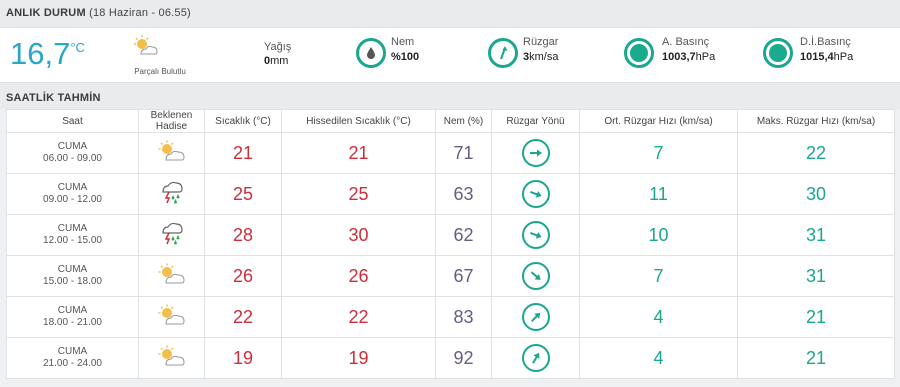  I want to click on table-row: CUMA 09.00 - 12.00 25 25 63 11 30, so click(450, 194).